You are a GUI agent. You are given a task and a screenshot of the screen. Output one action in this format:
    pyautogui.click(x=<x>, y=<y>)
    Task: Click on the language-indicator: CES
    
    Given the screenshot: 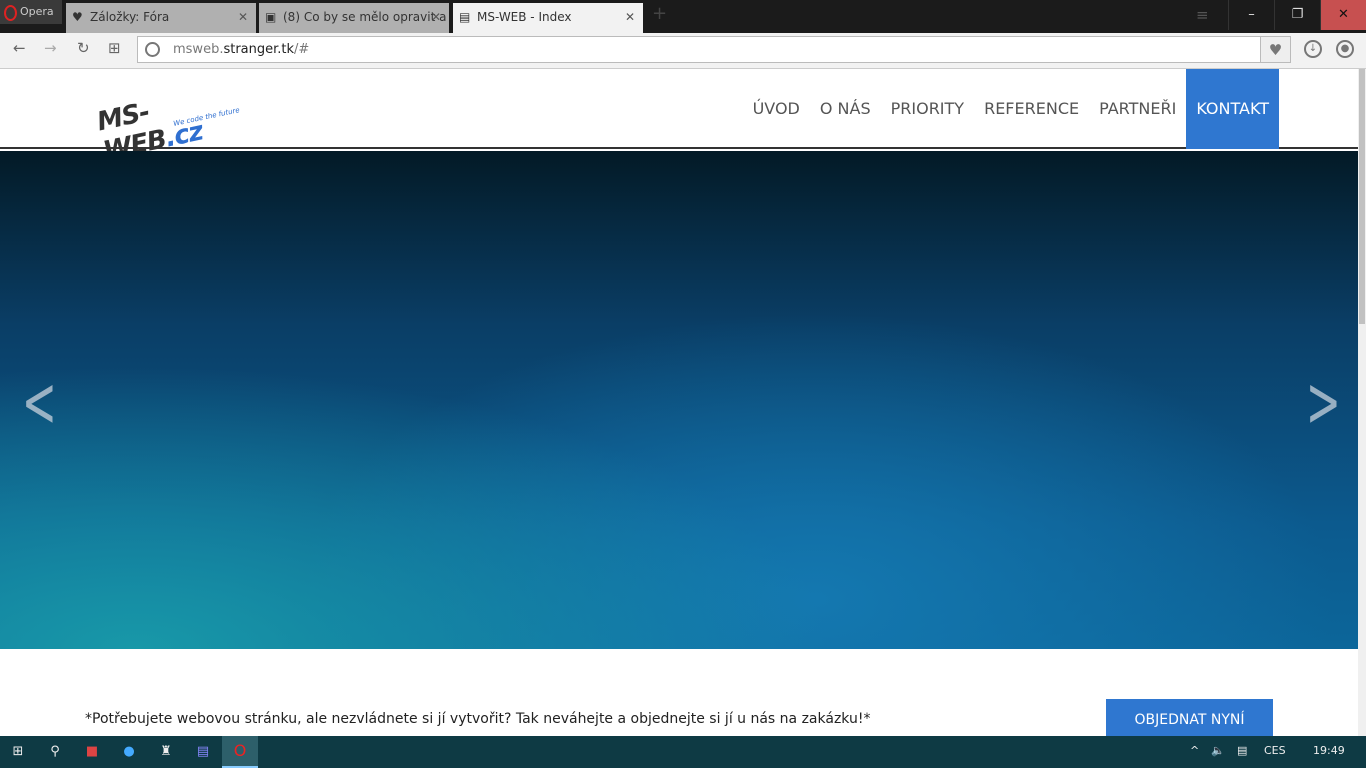 What is the action you would take?
    pyautogui.click(x=1275, y=750)
    